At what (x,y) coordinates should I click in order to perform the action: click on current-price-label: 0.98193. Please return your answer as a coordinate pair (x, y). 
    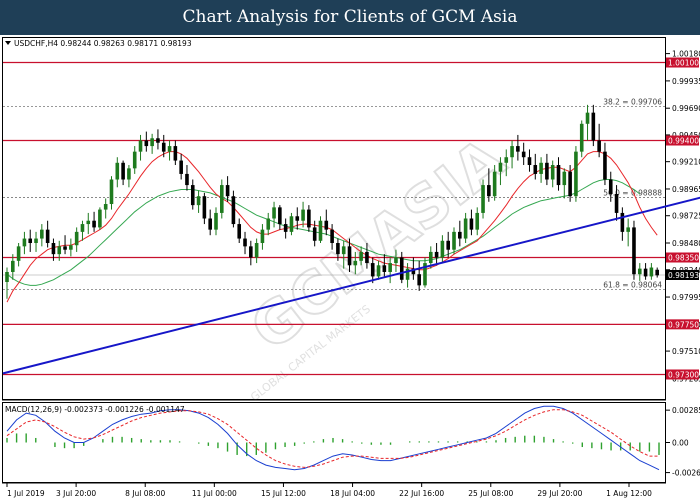
    Looking at the image, I should click on (683, 275).